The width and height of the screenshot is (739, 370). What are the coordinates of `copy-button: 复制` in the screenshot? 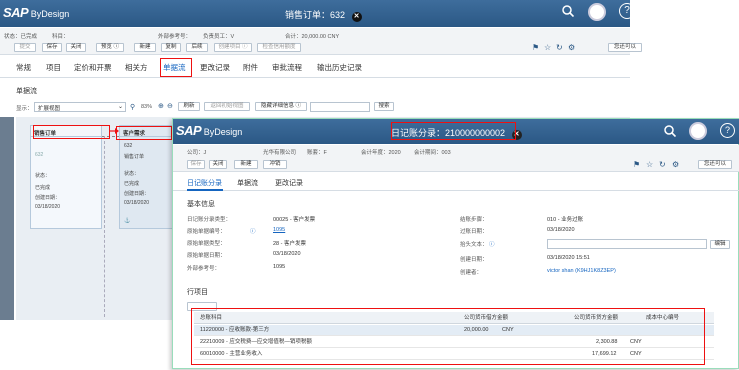 It's located at (171, 47).